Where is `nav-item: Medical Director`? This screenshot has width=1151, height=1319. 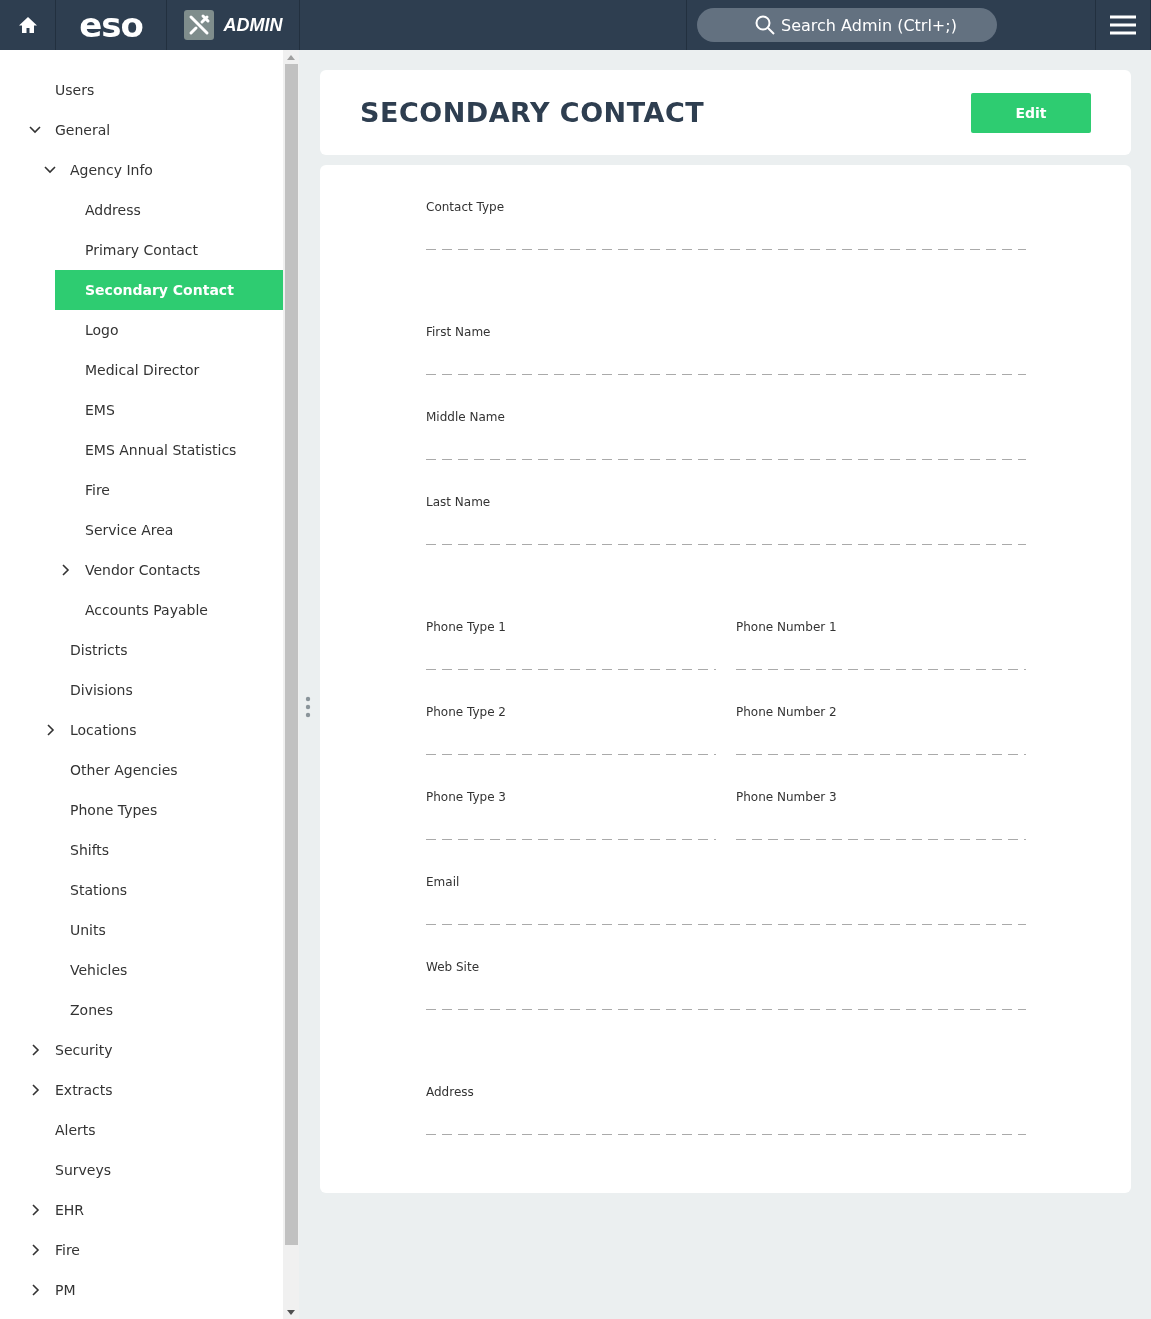 nav-item: Medical Director is located at coordinates (141, 370).